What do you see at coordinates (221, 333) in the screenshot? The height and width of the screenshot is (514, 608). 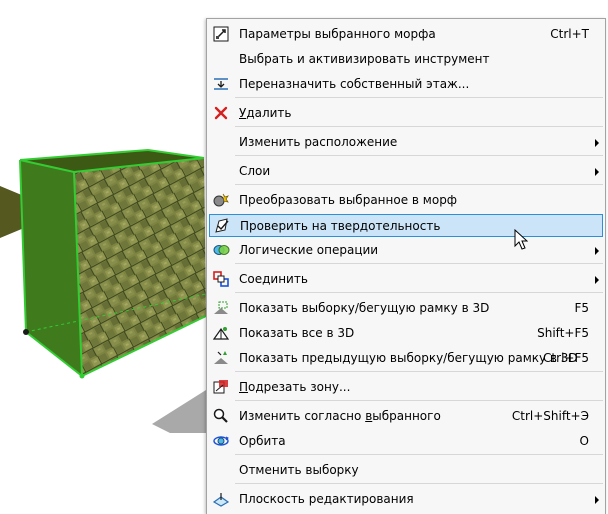 I see `show-all-3d-icon` at bounding box center [221, 333].